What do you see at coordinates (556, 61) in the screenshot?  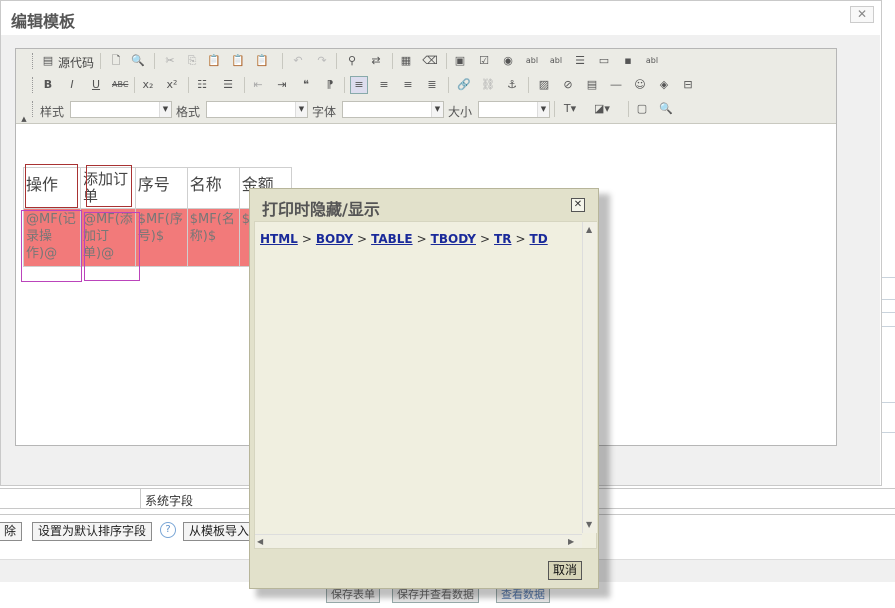 I see `textarea-icon: abl` at bounding box center [556, 61].